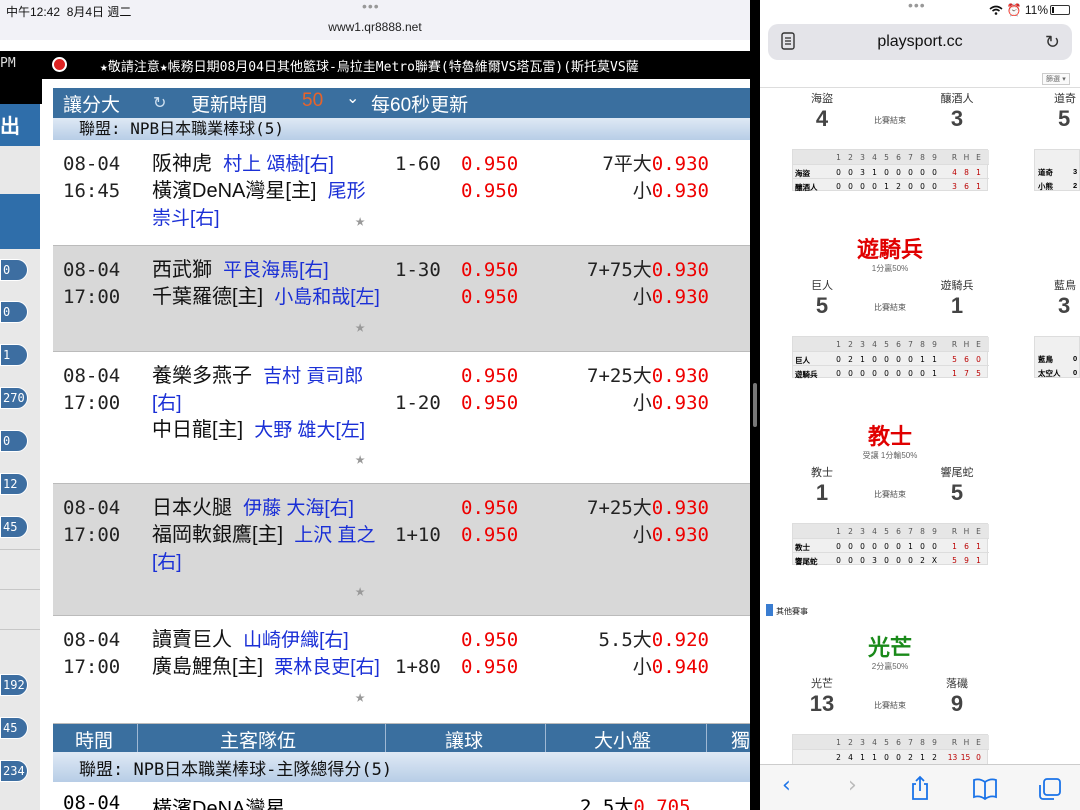 The image size is (1080, 810). I want to click on address-url: playsport.cc, so click(920, 42).